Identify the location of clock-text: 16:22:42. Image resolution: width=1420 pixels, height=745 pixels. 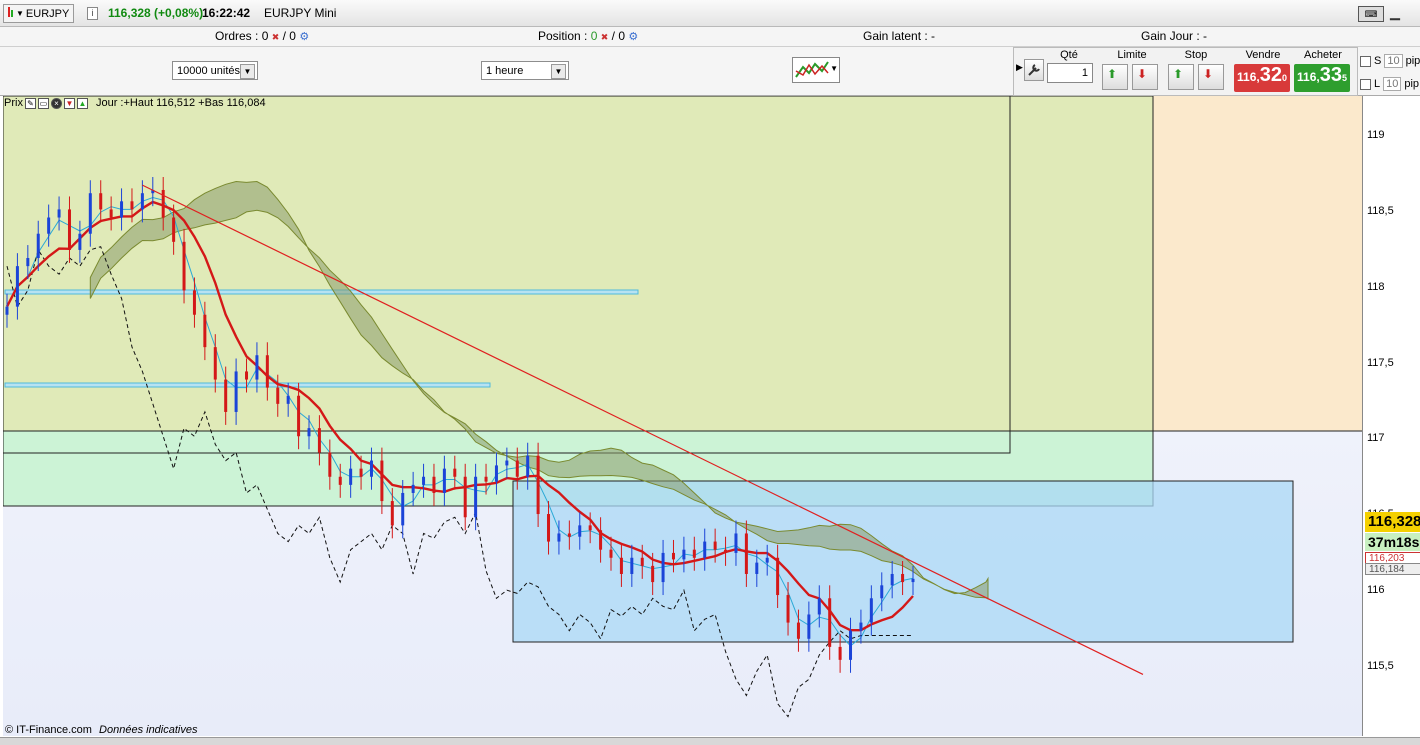
(226, 13).